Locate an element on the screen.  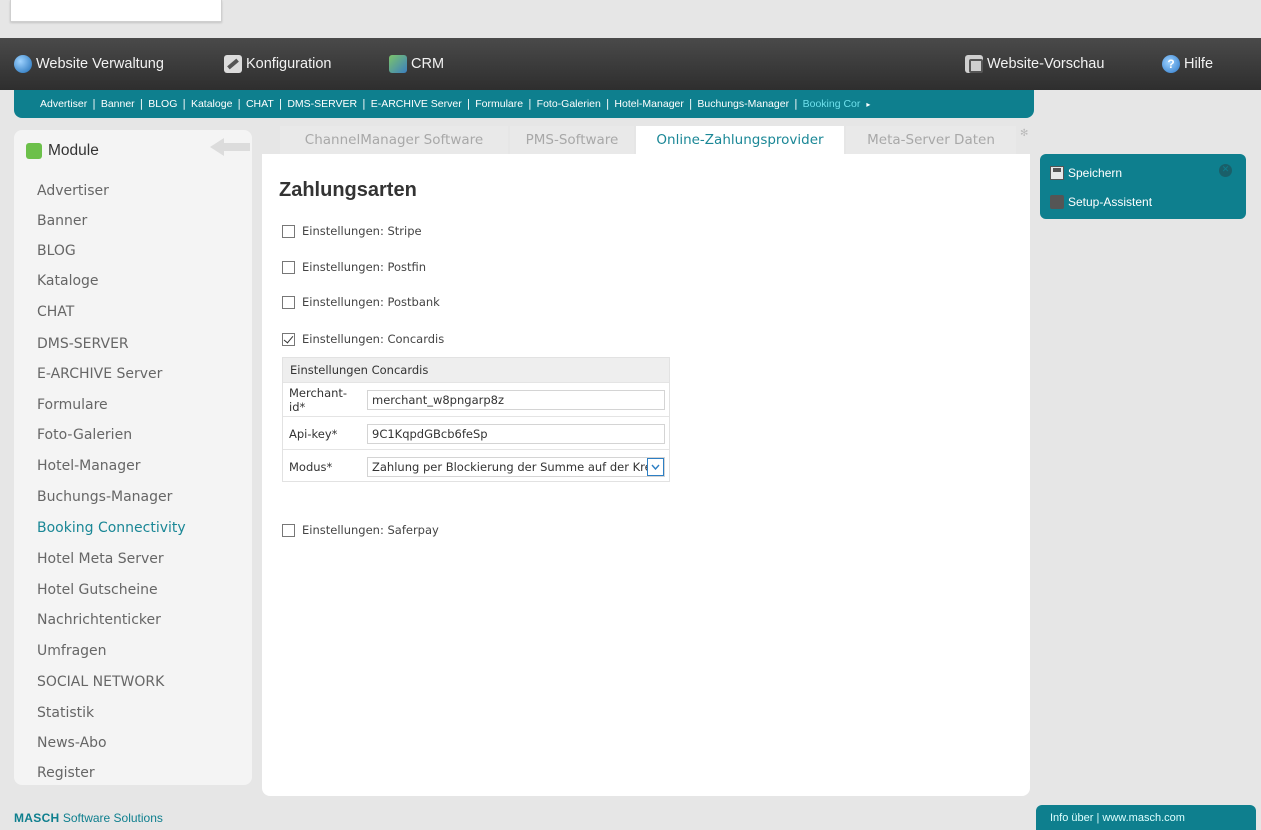
top-menu-konfiguration: Konfiguration is located at coordinates (277, 64).